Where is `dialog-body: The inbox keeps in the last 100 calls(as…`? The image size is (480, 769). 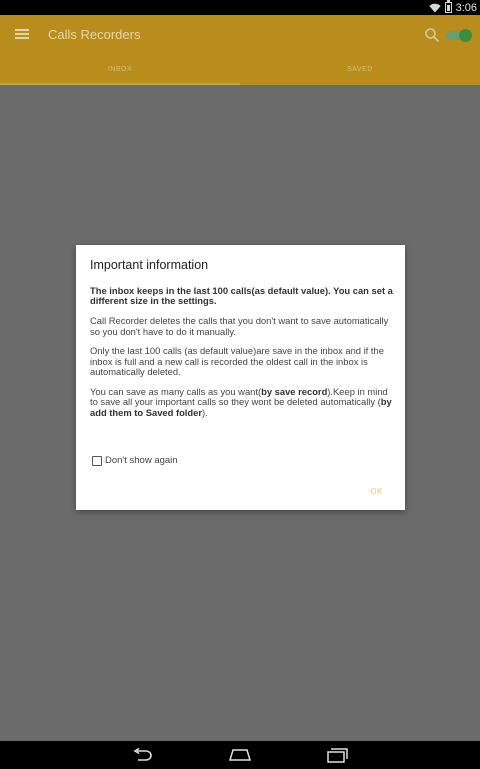
dialog-body: The inbox keeps in the last 100 calls(as… is located at coordinates (241, 356).